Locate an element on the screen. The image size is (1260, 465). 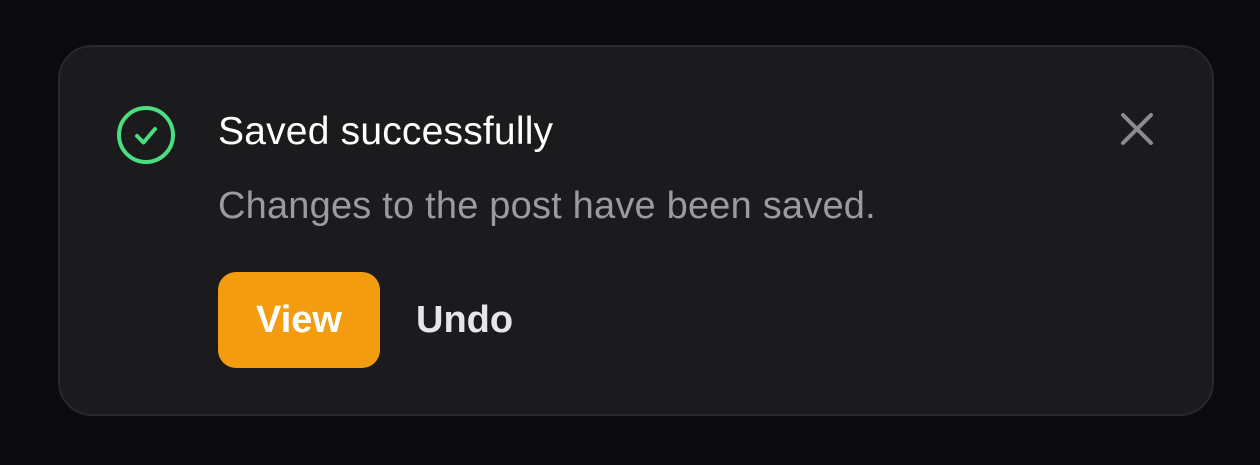
check-circle-icon is located at coordinates (146, 135).